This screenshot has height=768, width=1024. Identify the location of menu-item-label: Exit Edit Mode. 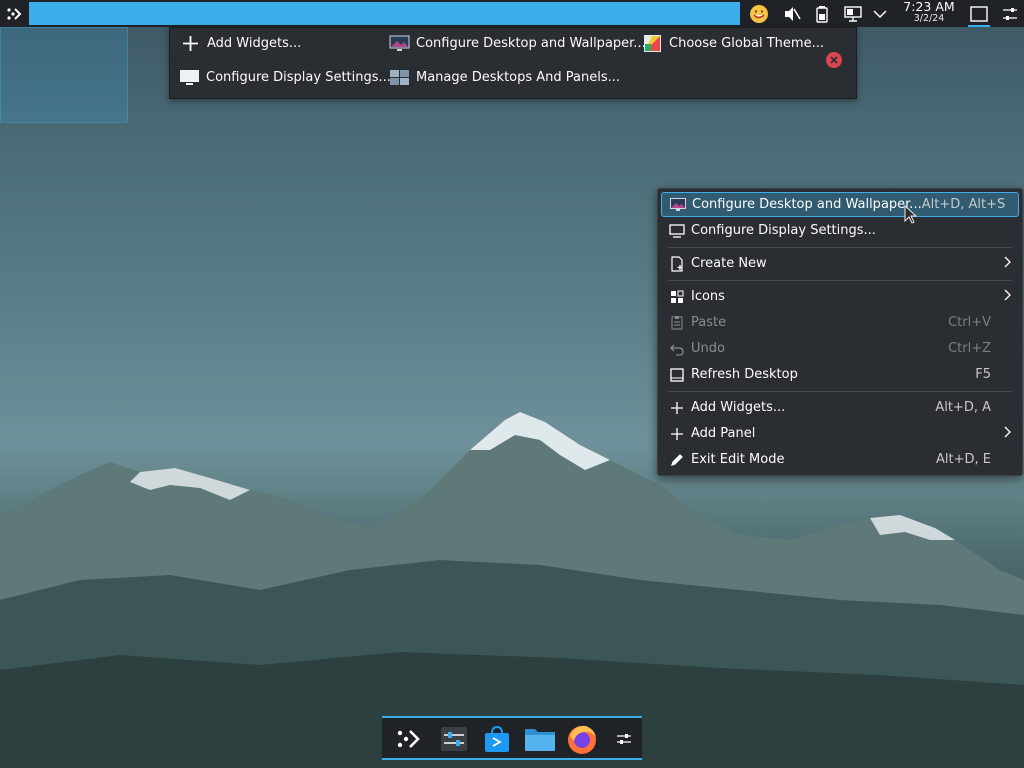
(738, 459).